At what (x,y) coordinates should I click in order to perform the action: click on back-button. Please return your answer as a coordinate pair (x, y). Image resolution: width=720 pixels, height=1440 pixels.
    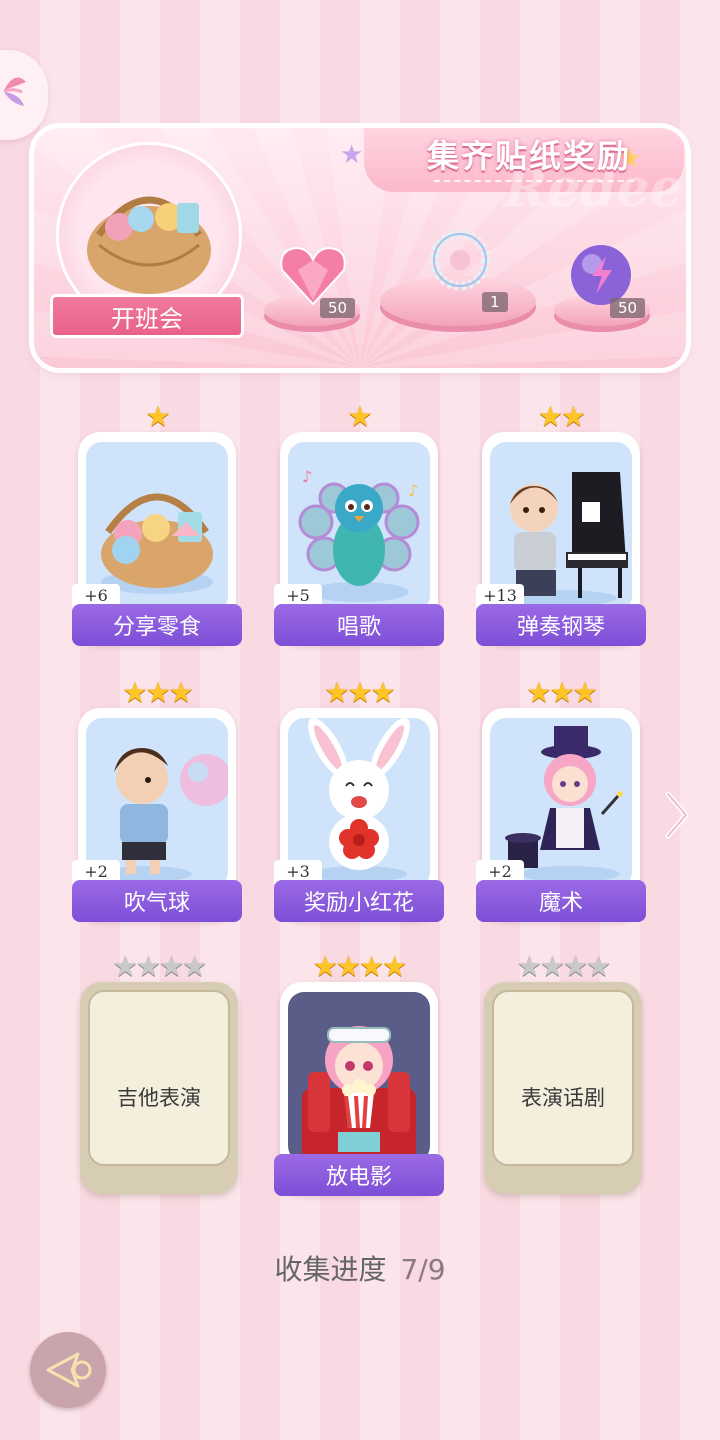
    Looking at the image, I should click on (68, 1370).